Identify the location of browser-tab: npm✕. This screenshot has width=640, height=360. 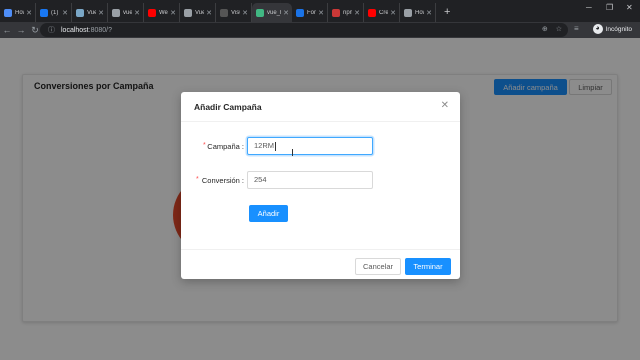
(346, 12).